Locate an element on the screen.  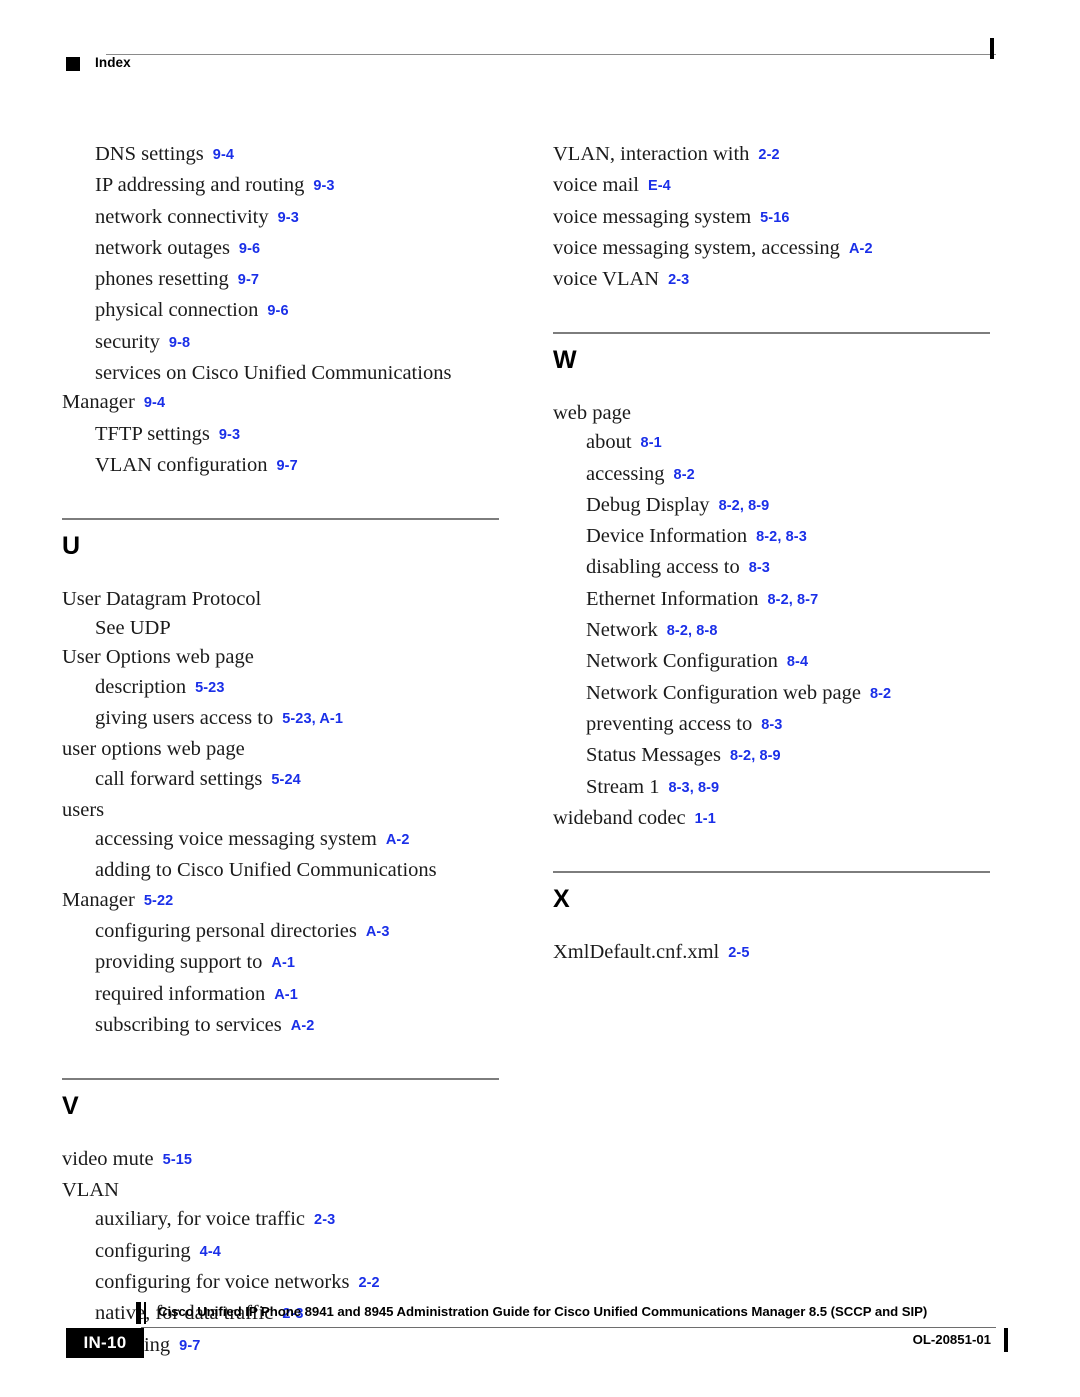
index-entry-reference: 8-1 is located at coordinates (651, 443).